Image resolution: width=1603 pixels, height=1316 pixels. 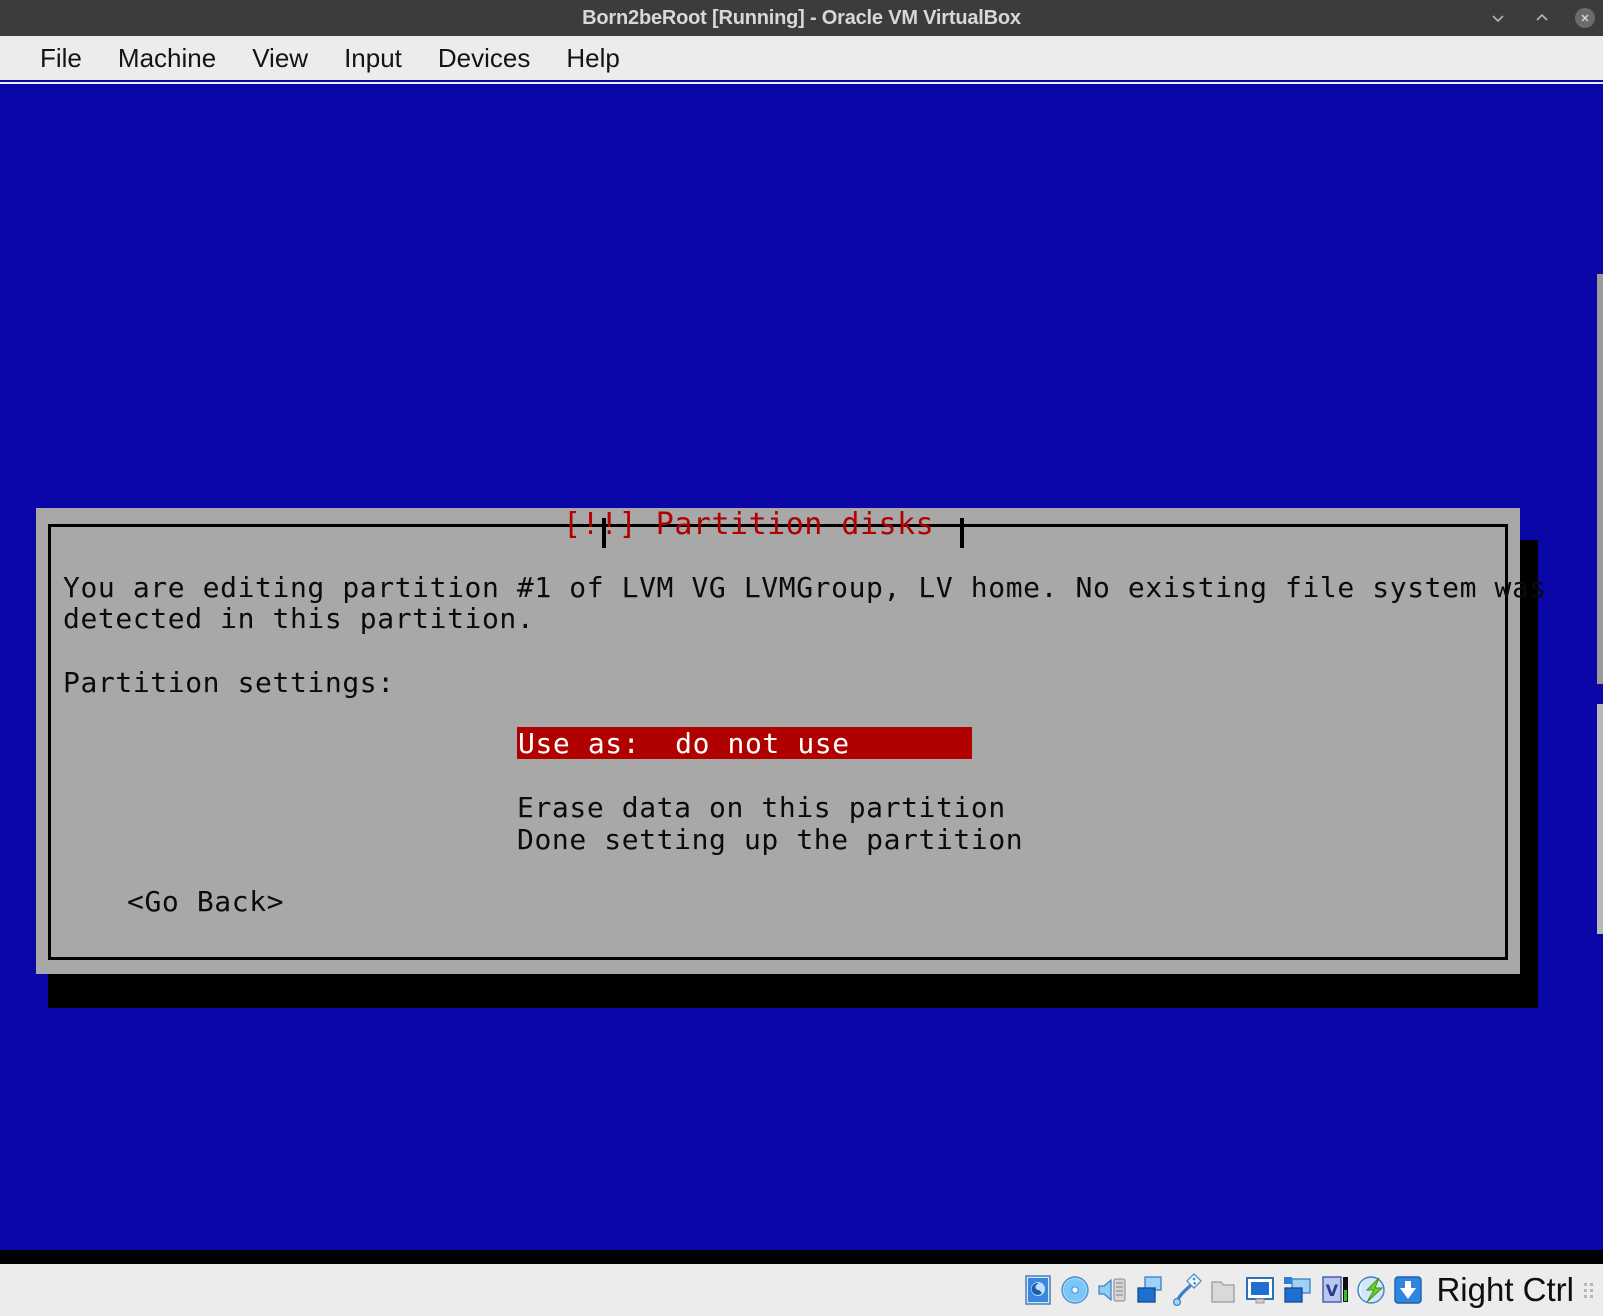 I want to click on menu-item-file: File, so click(x=61, y=58).